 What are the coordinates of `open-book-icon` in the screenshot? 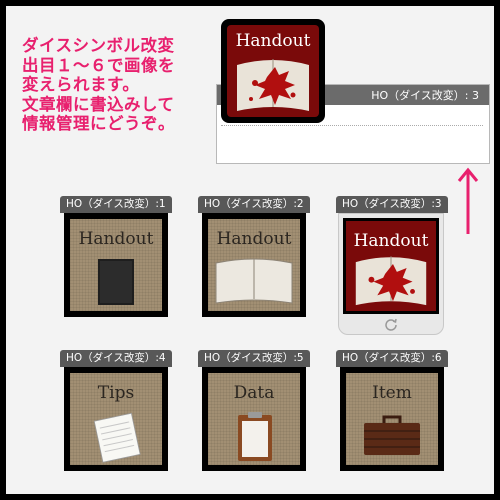 It's located at (254, 281).